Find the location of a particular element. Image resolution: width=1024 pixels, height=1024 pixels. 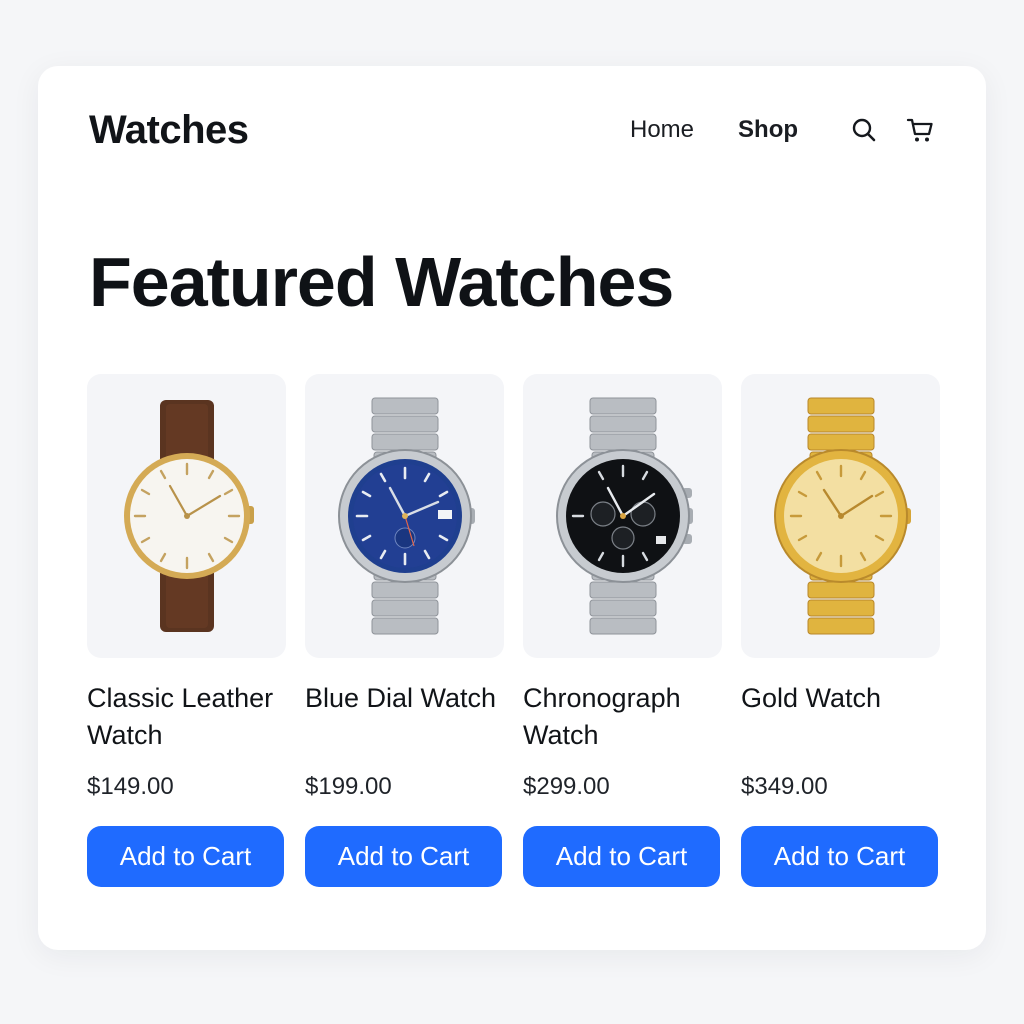

product-price: $199.00 is located at coordinates (348, 786).